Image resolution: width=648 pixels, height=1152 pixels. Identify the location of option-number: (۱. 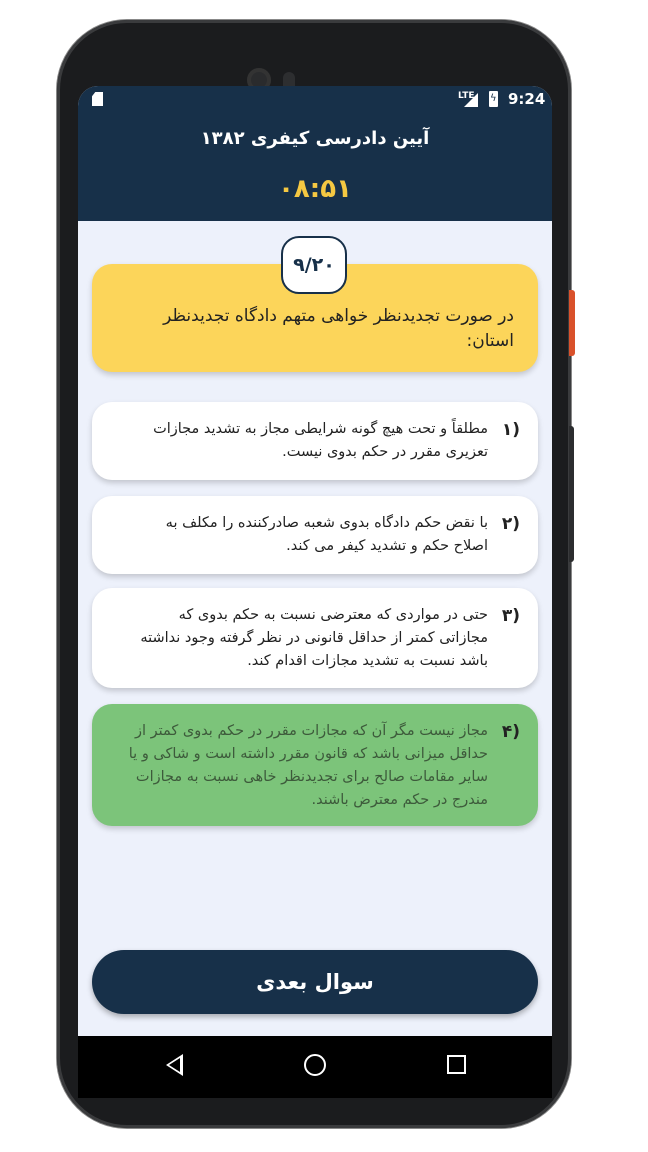
(510, 430).